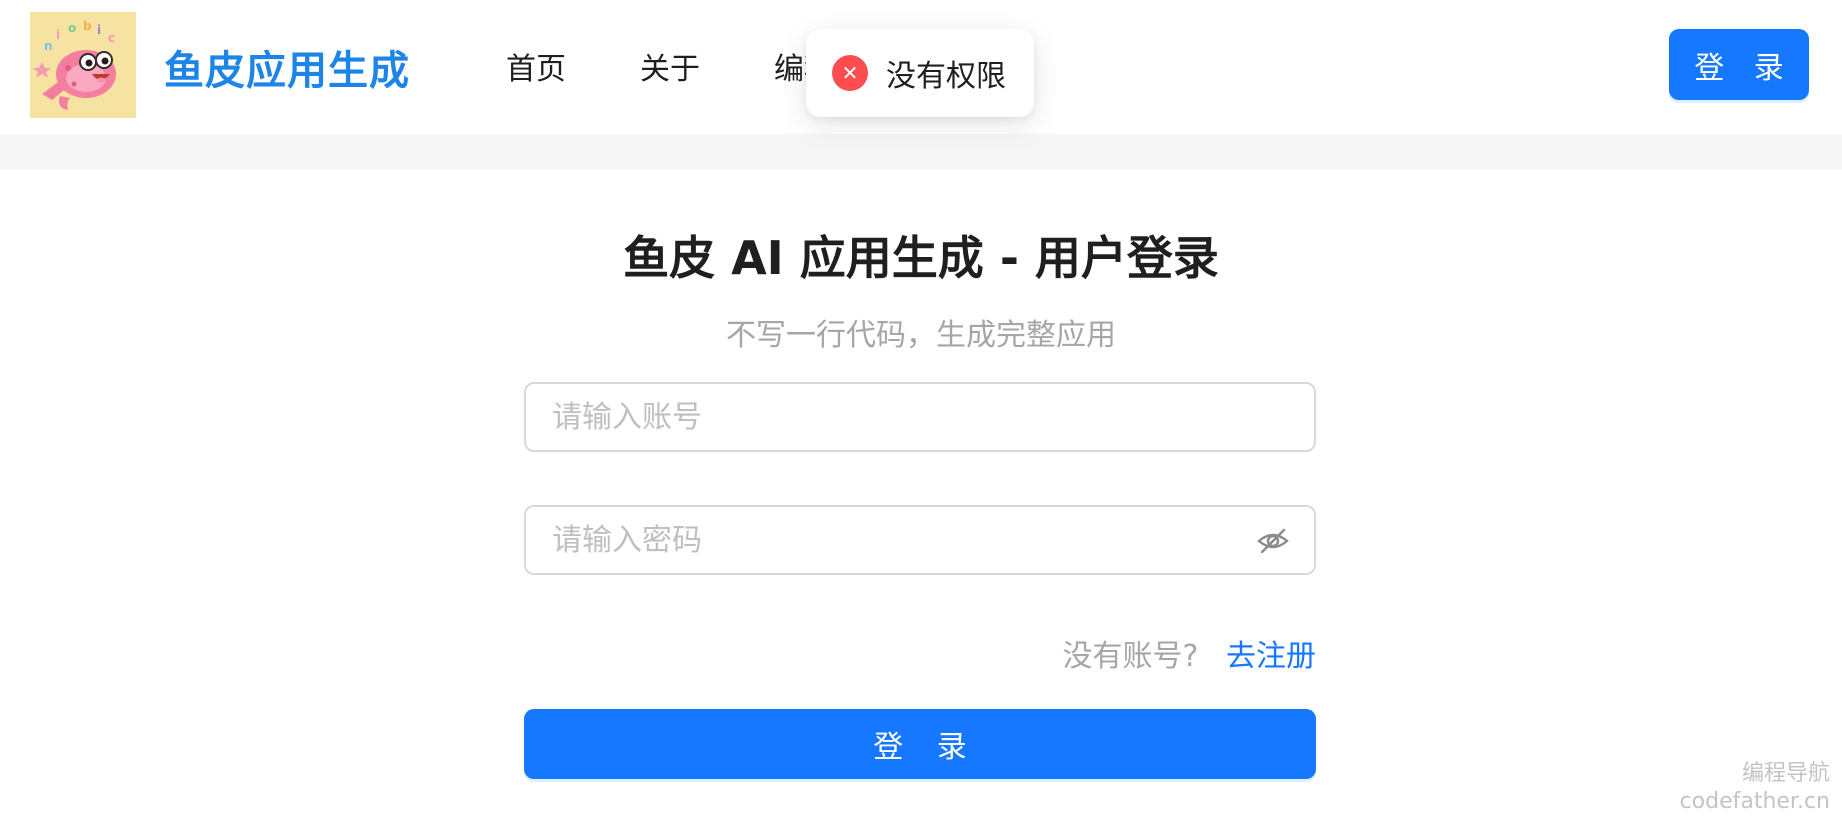 This screenshot has width=1842, height=828. Describe the element at coordinates (1754, 801) in the screenshot. I see `watermark-line-2: codefather.cn` at that location.